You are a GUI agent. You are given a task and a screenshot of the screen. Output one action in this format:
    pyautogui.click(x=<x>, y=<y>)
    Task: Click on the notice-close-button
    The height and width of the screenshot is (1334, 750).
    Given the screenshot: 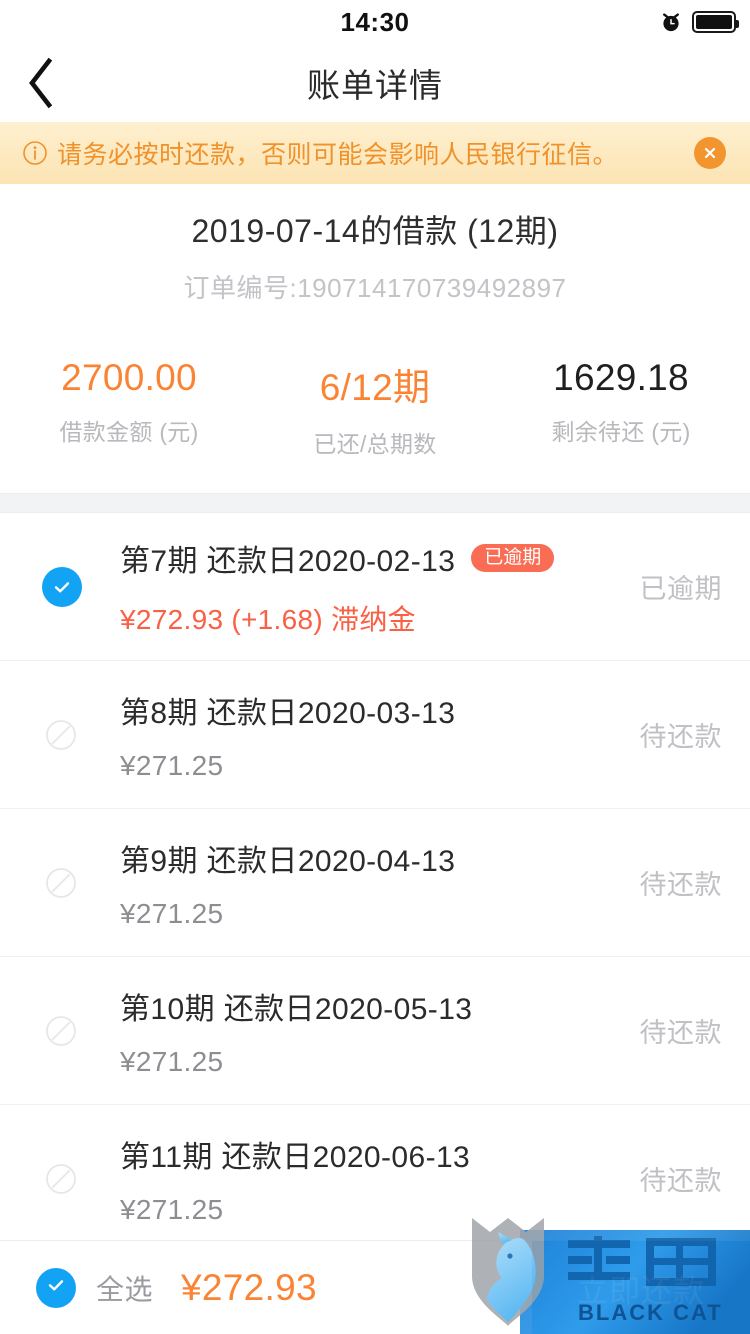 What is the action you would take?
    pyautogui.click(x=710, y=153)
    